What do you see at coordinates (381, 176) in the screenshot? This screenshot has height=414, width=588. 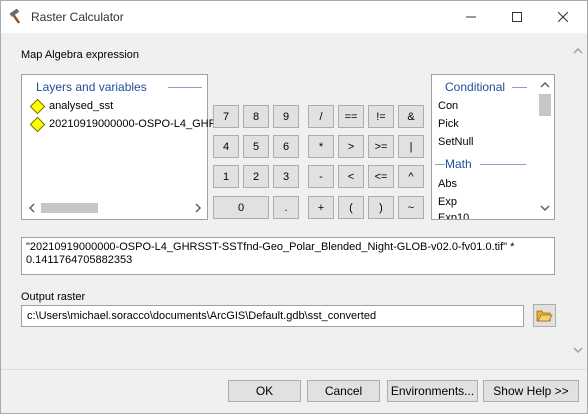 I see `calc-button-less-equal: <=` at bounding box center [381, 176].